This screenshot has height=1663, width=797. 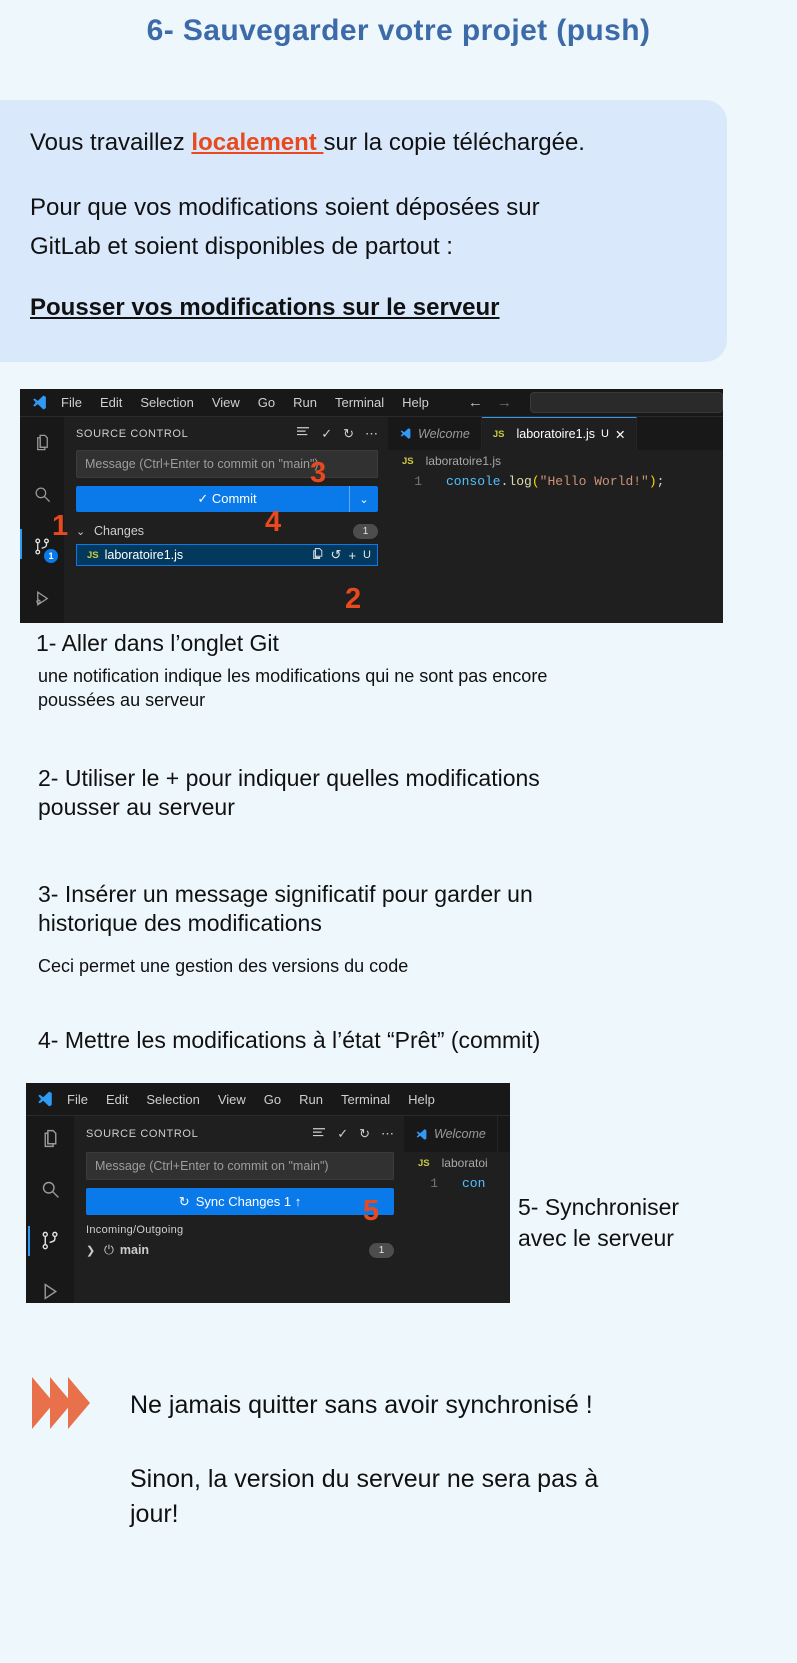 I want to click on breadcrumb-2: JS laboratoi, so click(x=457, y=1163).